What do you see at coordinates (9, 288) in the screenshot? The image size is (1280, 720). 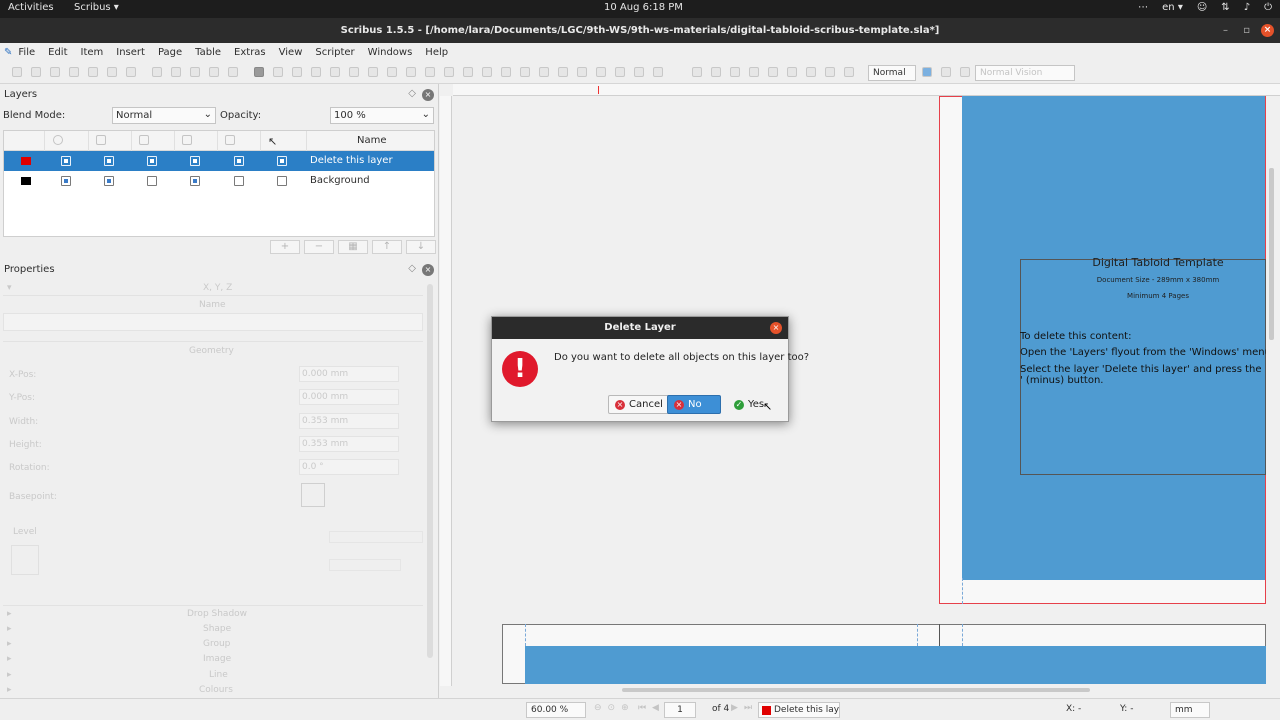 I see `collapse-arrow-icon: ▾` at bounding box center [9, 288].